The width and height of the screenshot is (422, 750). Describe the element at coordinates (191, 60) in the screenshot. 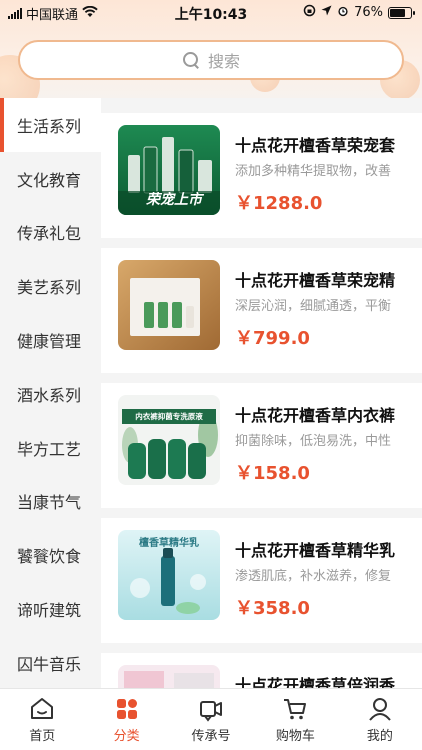

I see `search-icon` at that location.